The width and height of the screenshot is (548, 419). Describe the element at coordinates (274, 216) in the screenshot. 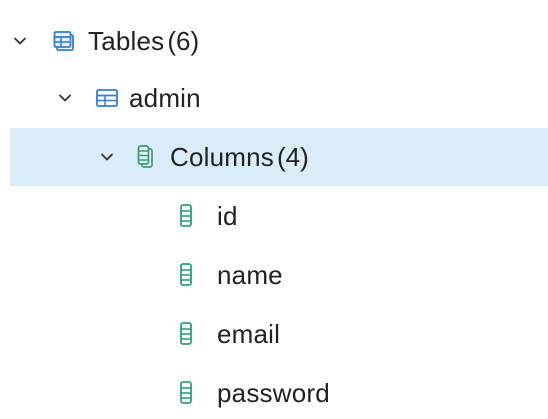

I see `tree-node-column-id: id` at that location.